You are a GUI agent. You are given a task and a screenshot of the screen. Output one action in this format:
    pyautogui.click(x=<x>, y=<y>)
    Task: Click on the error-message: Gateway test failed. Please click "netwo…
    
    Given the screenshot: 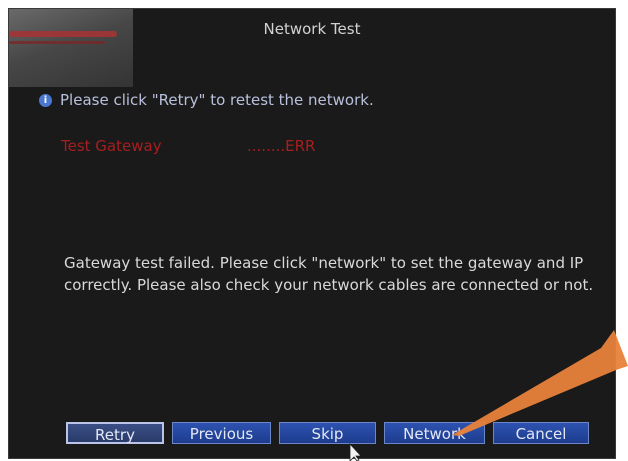 What is the action you would take?
    pyautogui.click(x=329, y=274)
    